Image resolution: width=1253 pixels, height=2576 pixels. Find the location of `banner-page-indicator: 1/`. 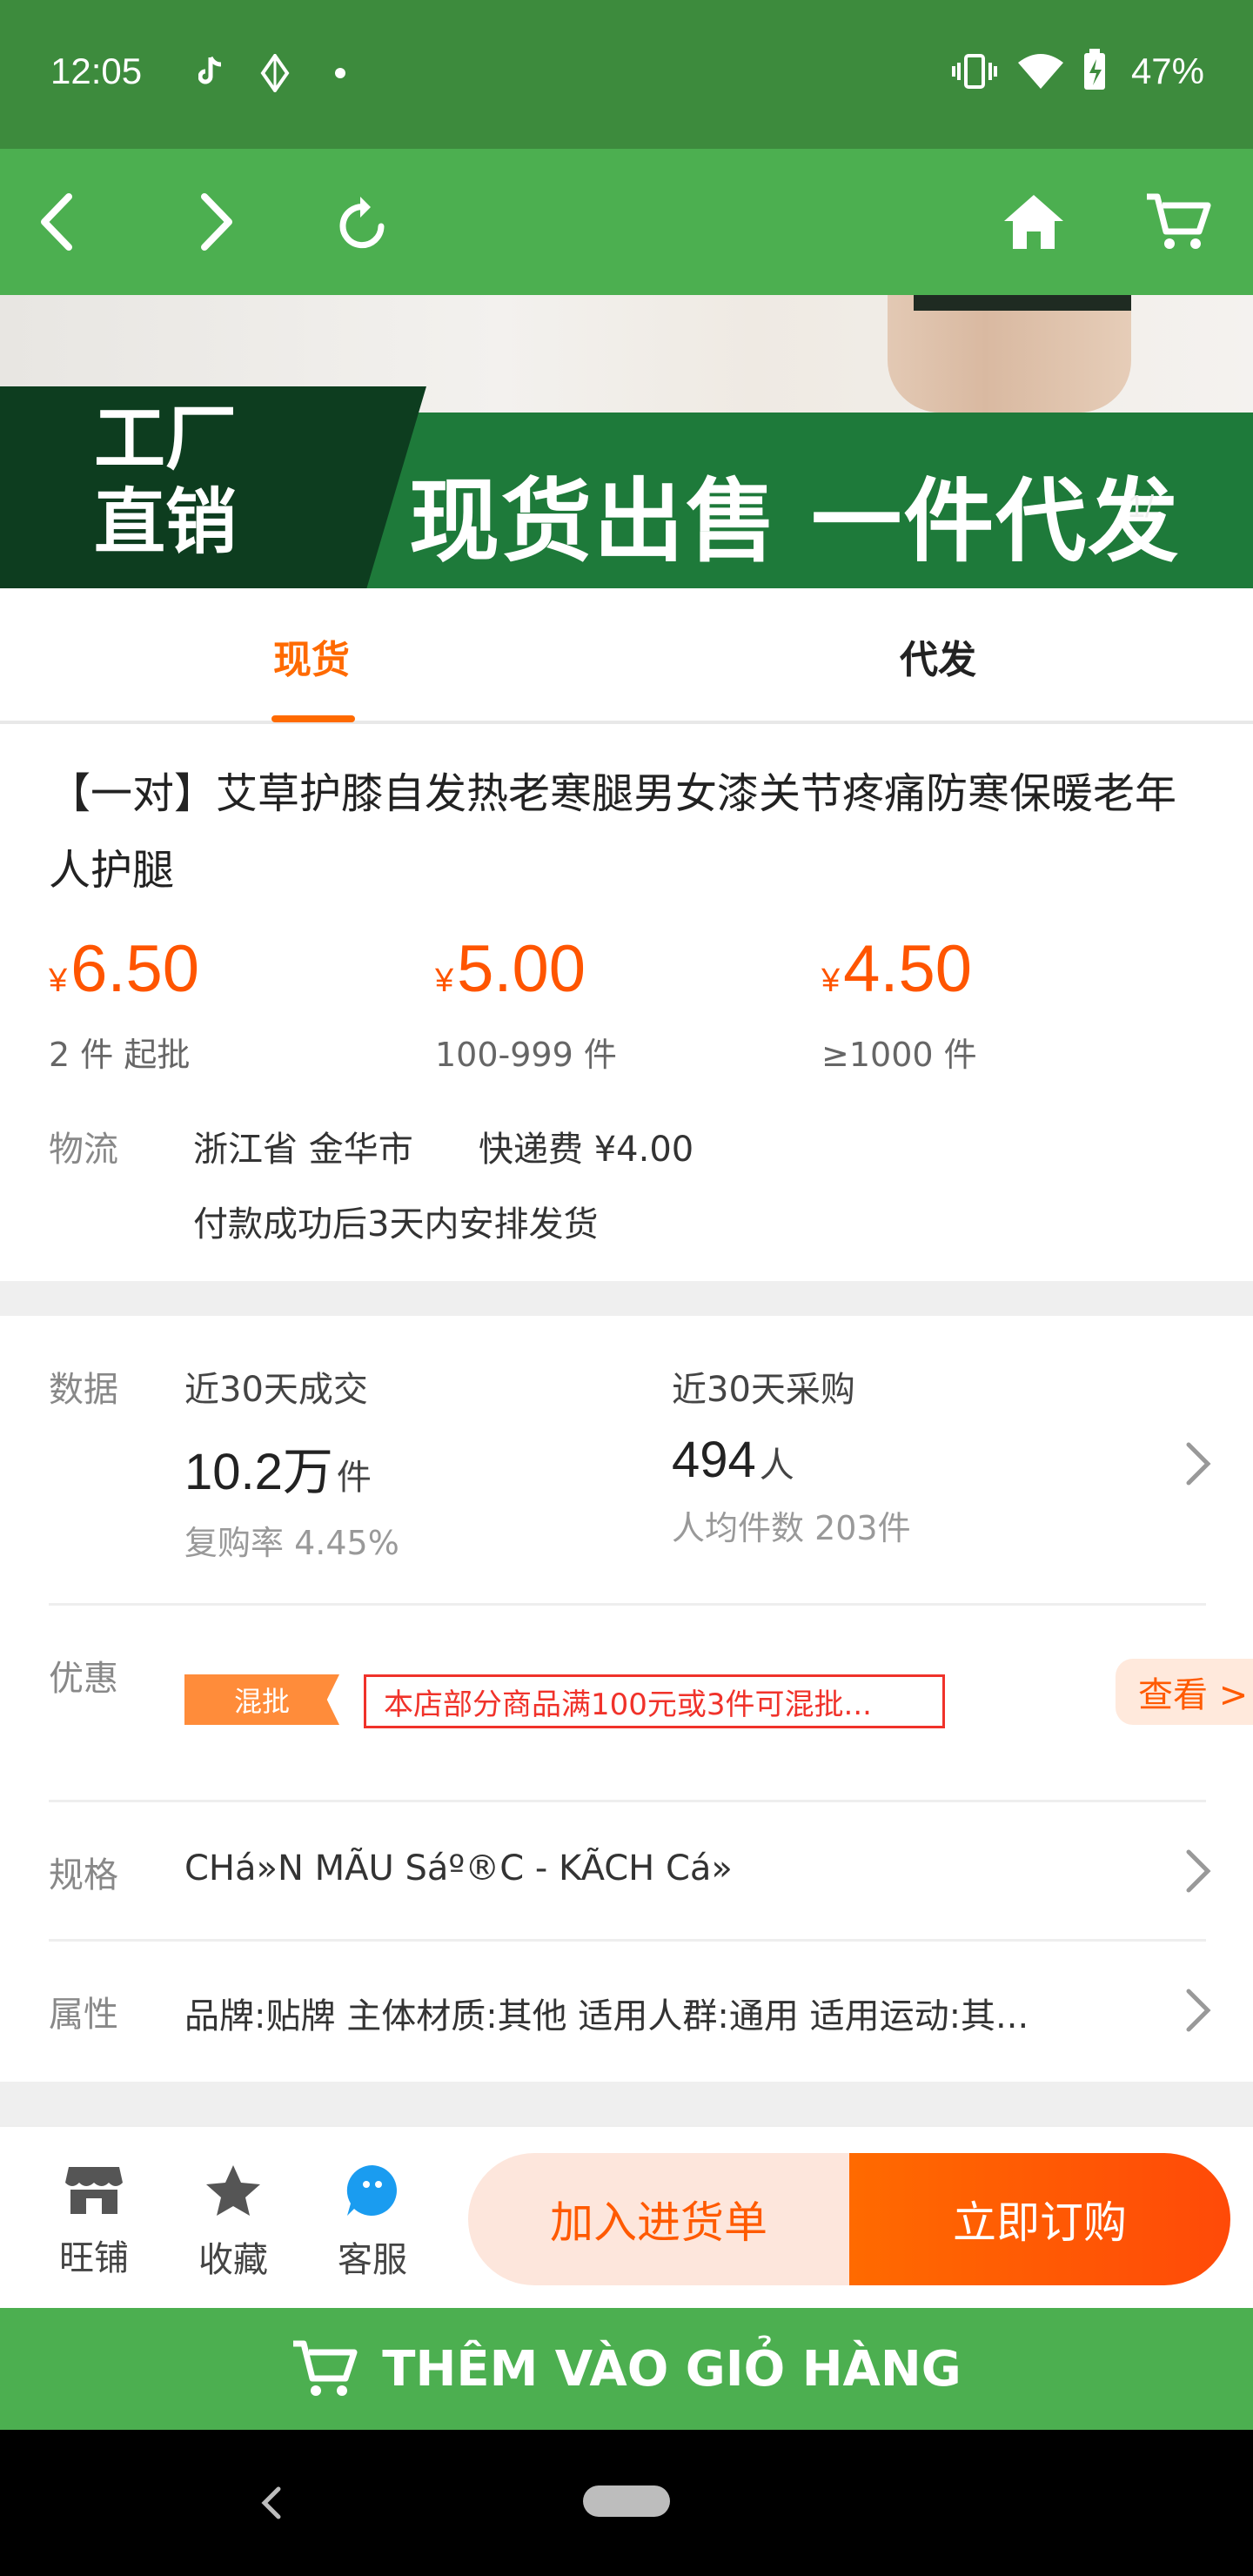

banner-page-indicator: 1/ is located at coordinates (1141, 506).